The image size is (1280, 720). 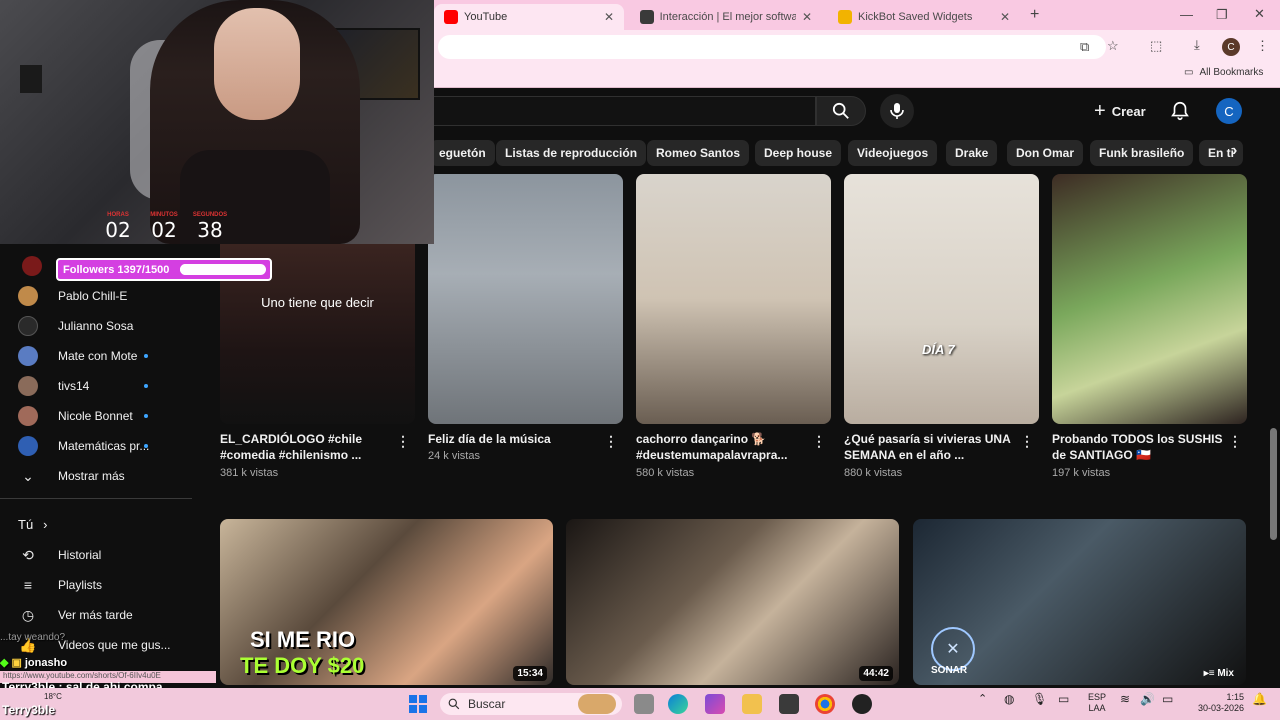 I want to click on chip-romeo-santos: Romeo Santos, so click(x=698, y=153).